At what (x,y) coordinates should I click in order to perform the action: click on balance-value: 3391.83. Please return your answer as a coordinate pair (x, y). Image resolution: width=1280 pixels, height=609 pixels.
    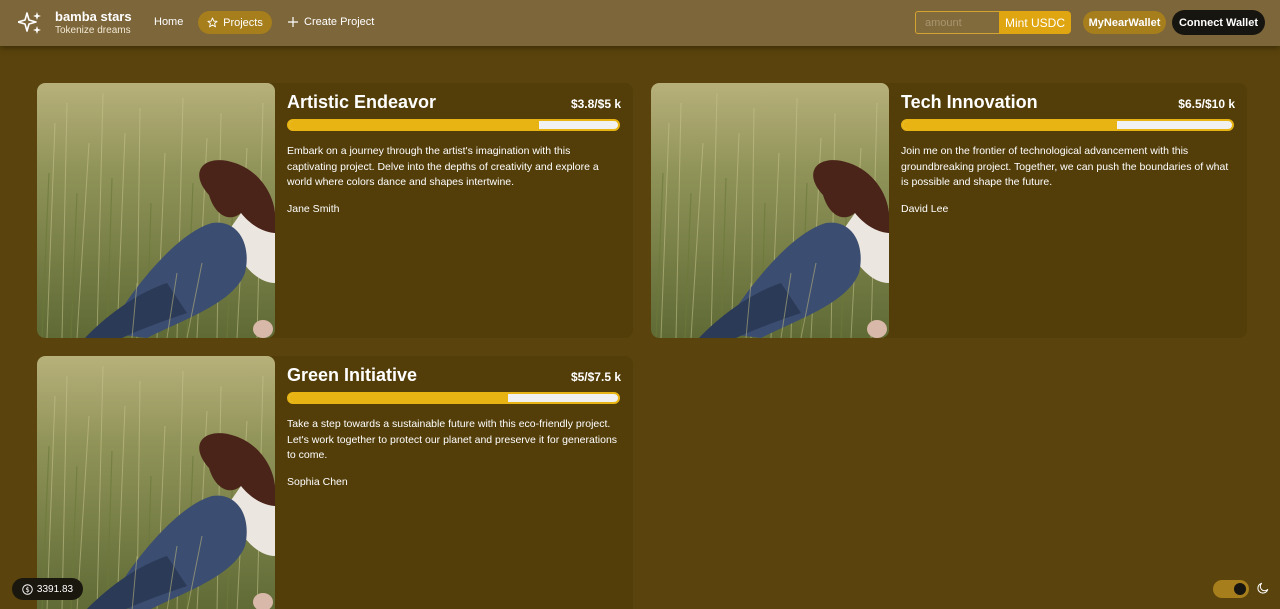
    Looking at the image, I should click on (55, 589).